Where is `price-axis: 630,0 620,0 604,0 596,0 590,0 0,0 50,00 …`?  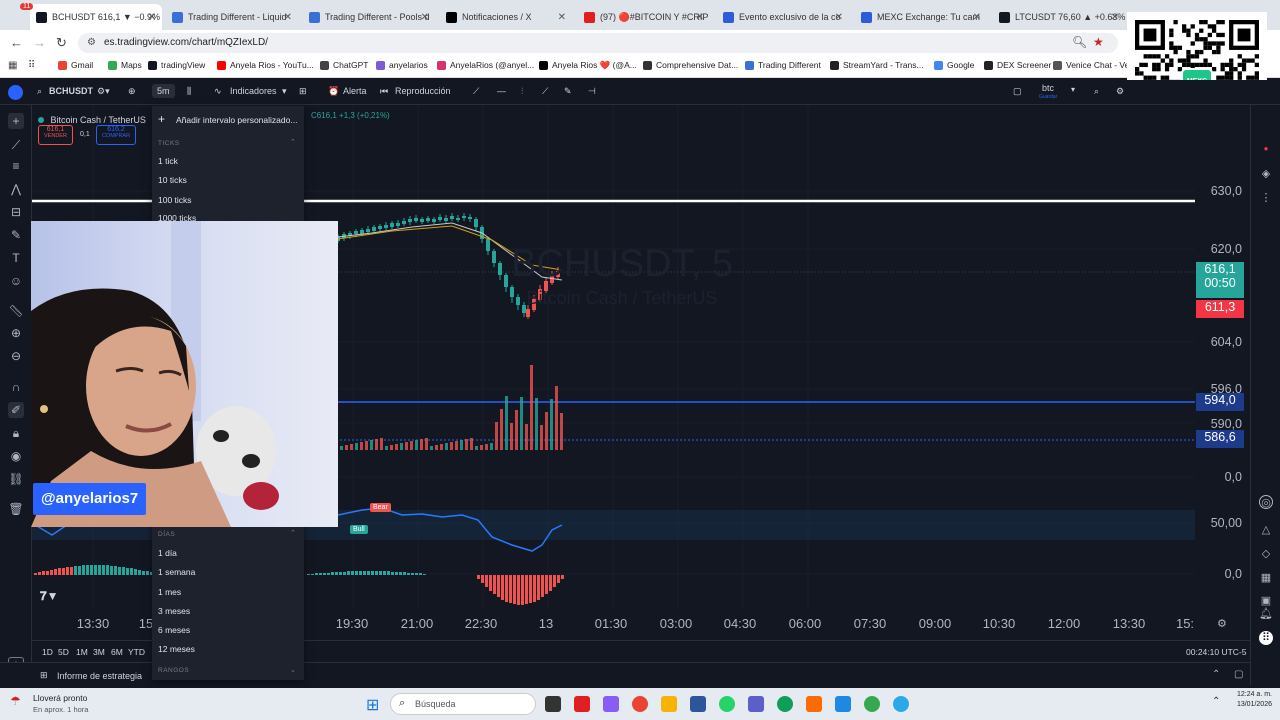 price-axis: 630,0 620,0 604,0 596,0 590,0 0,0 50,00 … is located at coordinates (1222, 372).